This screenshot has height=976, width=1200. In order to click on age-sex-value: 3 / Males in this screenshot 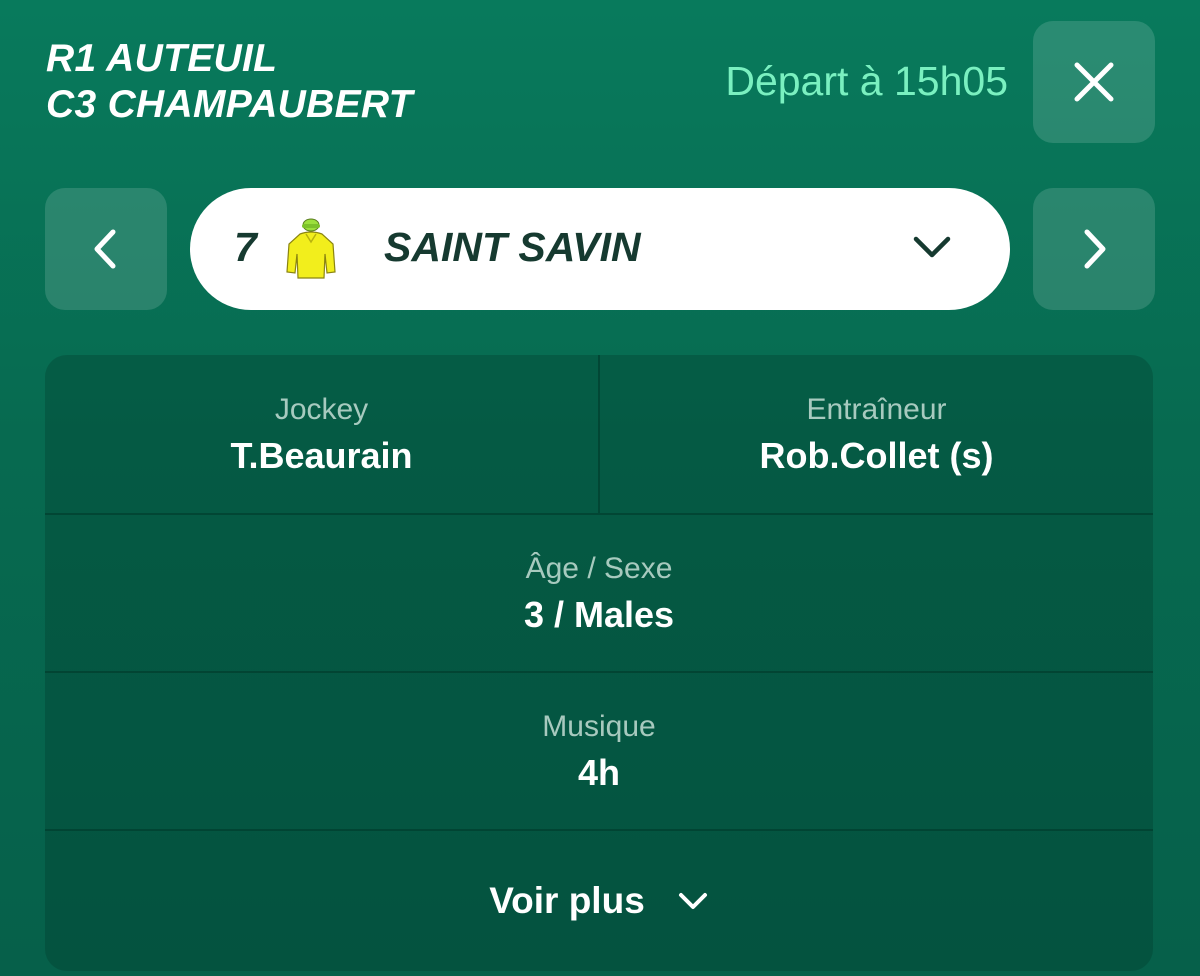, I will do `click(599, 614)`.